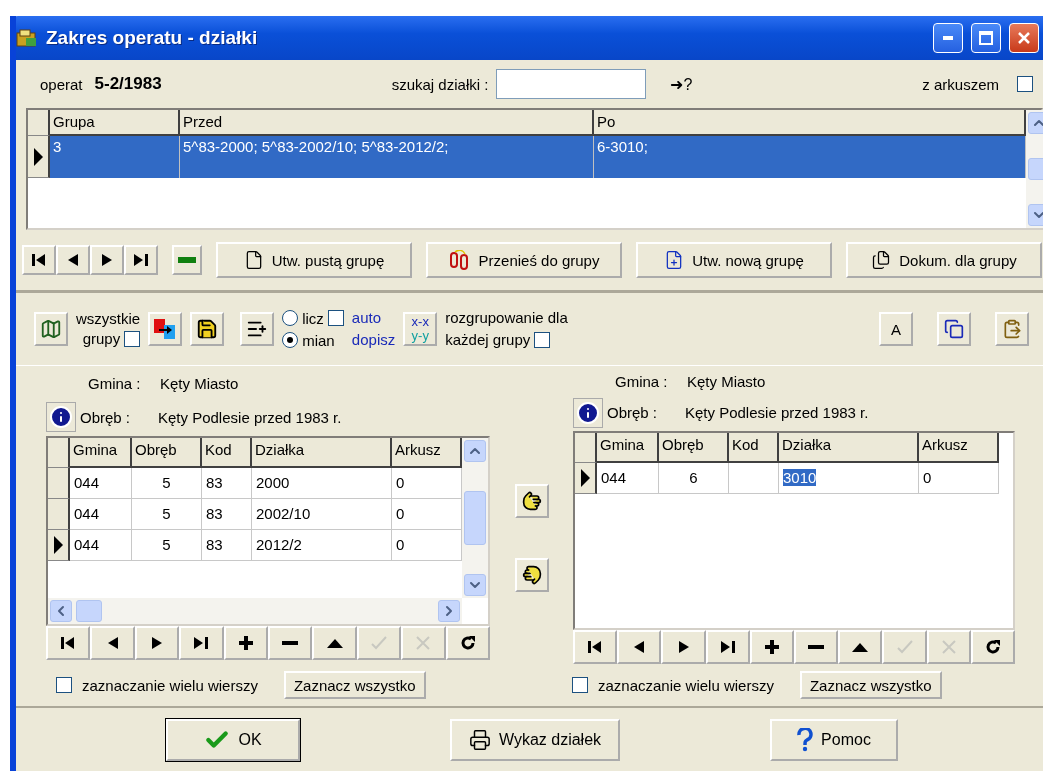 This screenshot has height=771, width=1043. Describe the element at coordinates (542, 340) in the screenshot. I see `ungroup-checkbox` at that location.